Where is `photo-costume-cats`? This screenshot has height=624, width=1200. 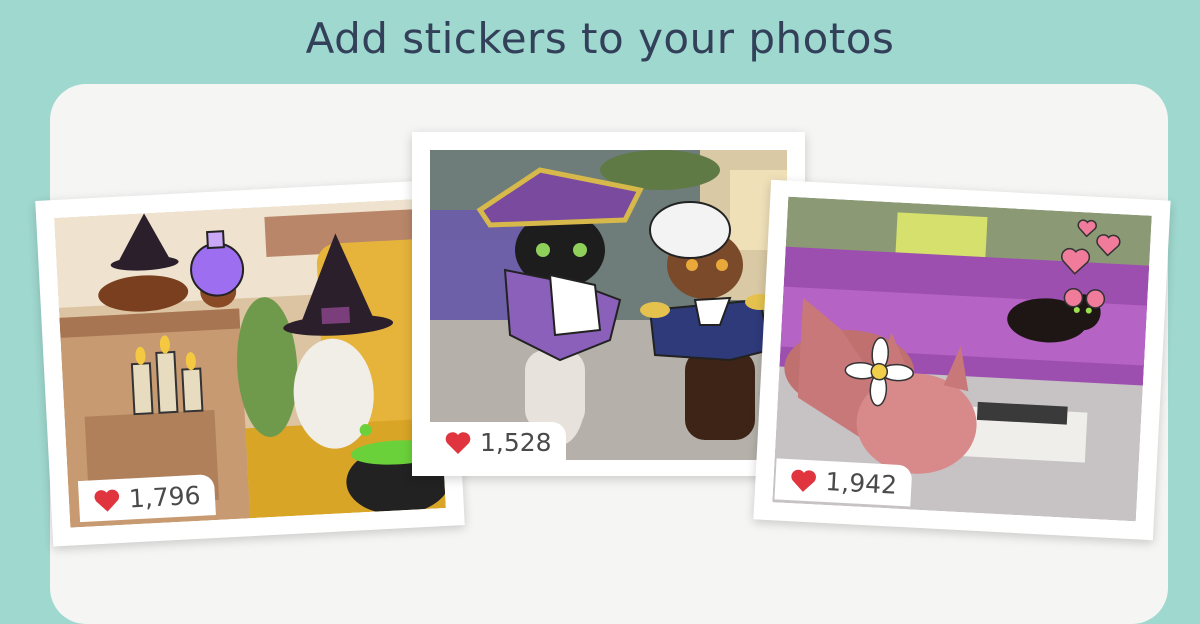
photo-costume-cats is located at coordinates (608, 305).